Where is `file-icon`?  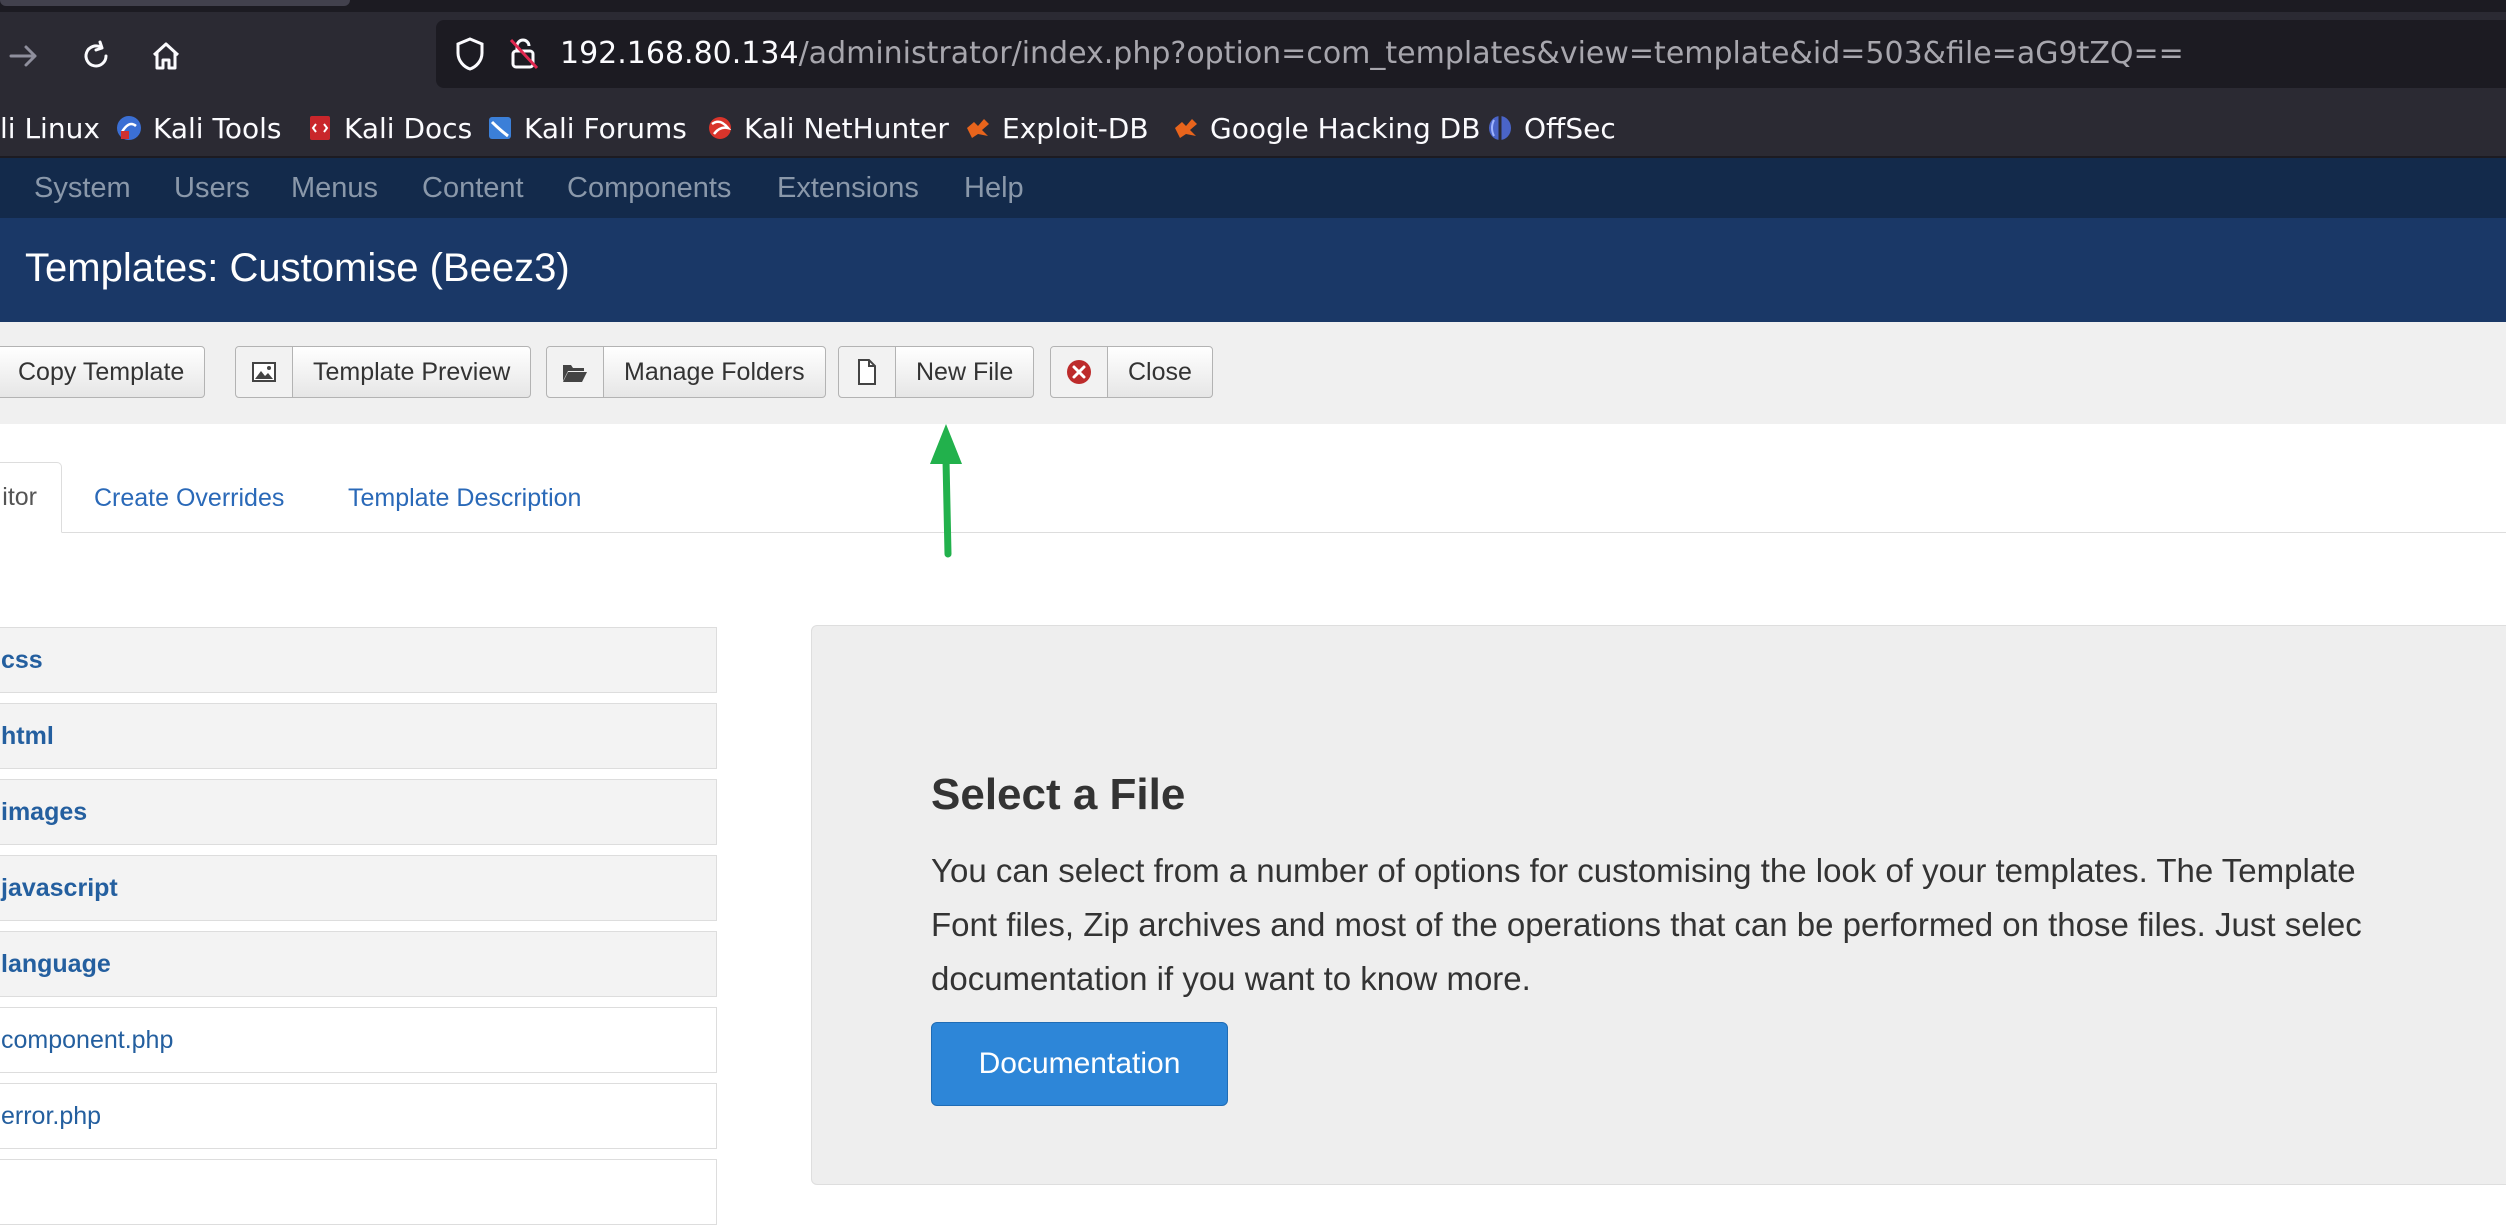 file-icon is located at coordinates (867, 372).